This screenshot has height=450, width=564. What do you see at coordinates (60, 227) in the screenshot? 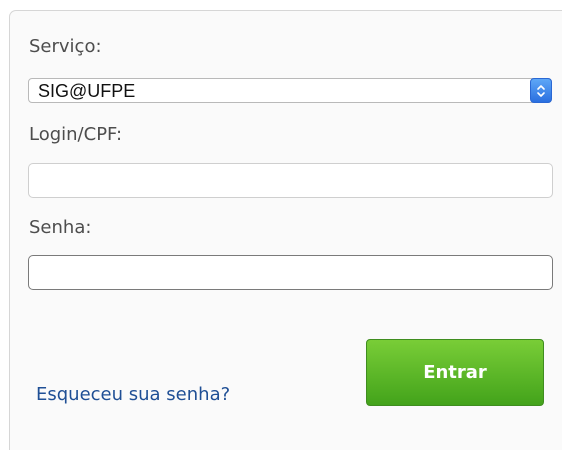
I see `password-label: Senha:` at bounding box center [60, 227].